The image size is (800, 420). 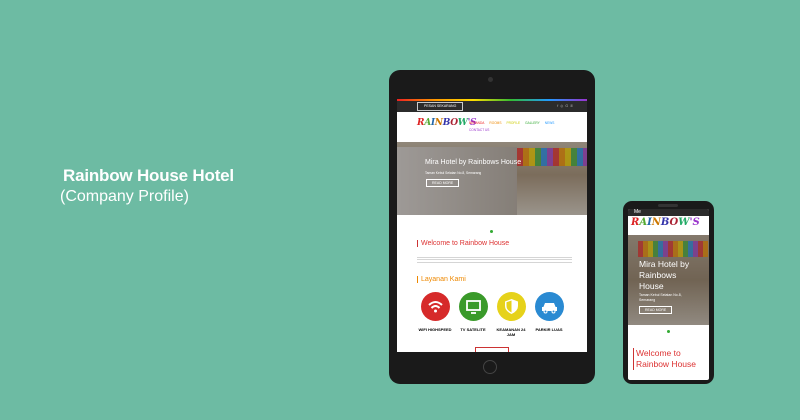 I want to click on phone-menu-bar: Me, so click(x=668, y=212).